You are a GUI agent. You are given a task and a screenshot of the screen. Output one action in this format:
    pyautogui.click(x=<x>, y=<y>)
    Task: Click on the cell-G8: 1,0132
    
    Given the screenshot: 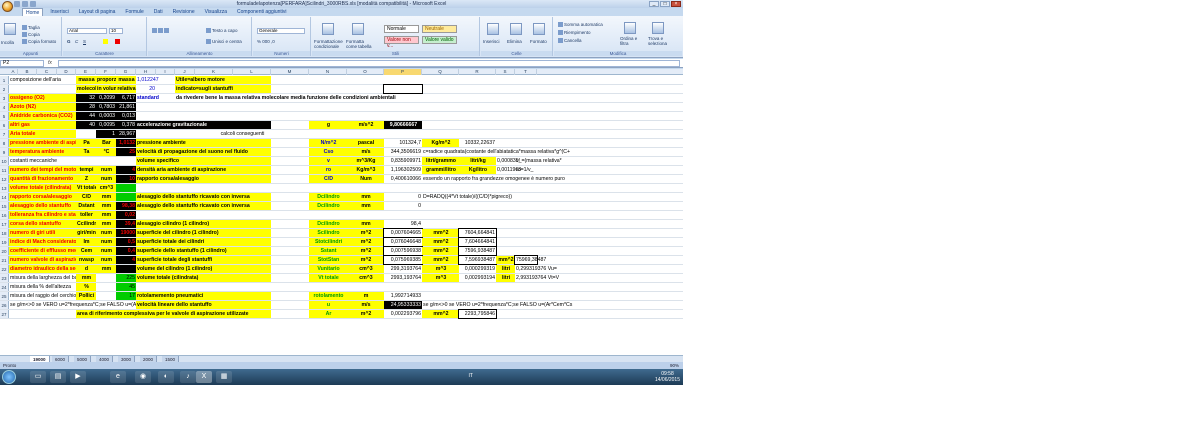 What is the action you would take?
    pyautogui.click(x=126, y=143)
    